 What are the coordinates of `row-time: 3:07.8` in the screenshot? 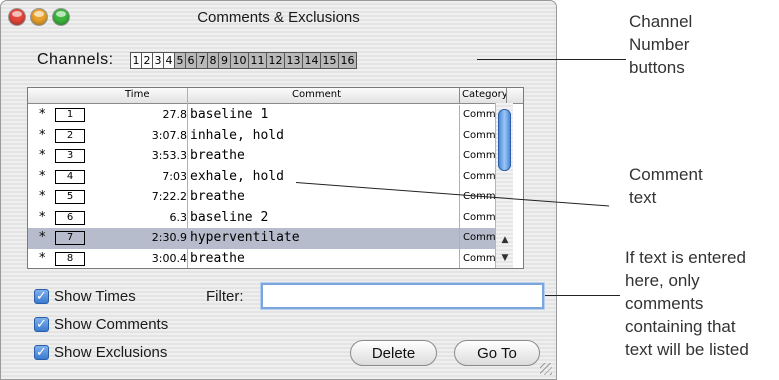 It's located at (169, 135).